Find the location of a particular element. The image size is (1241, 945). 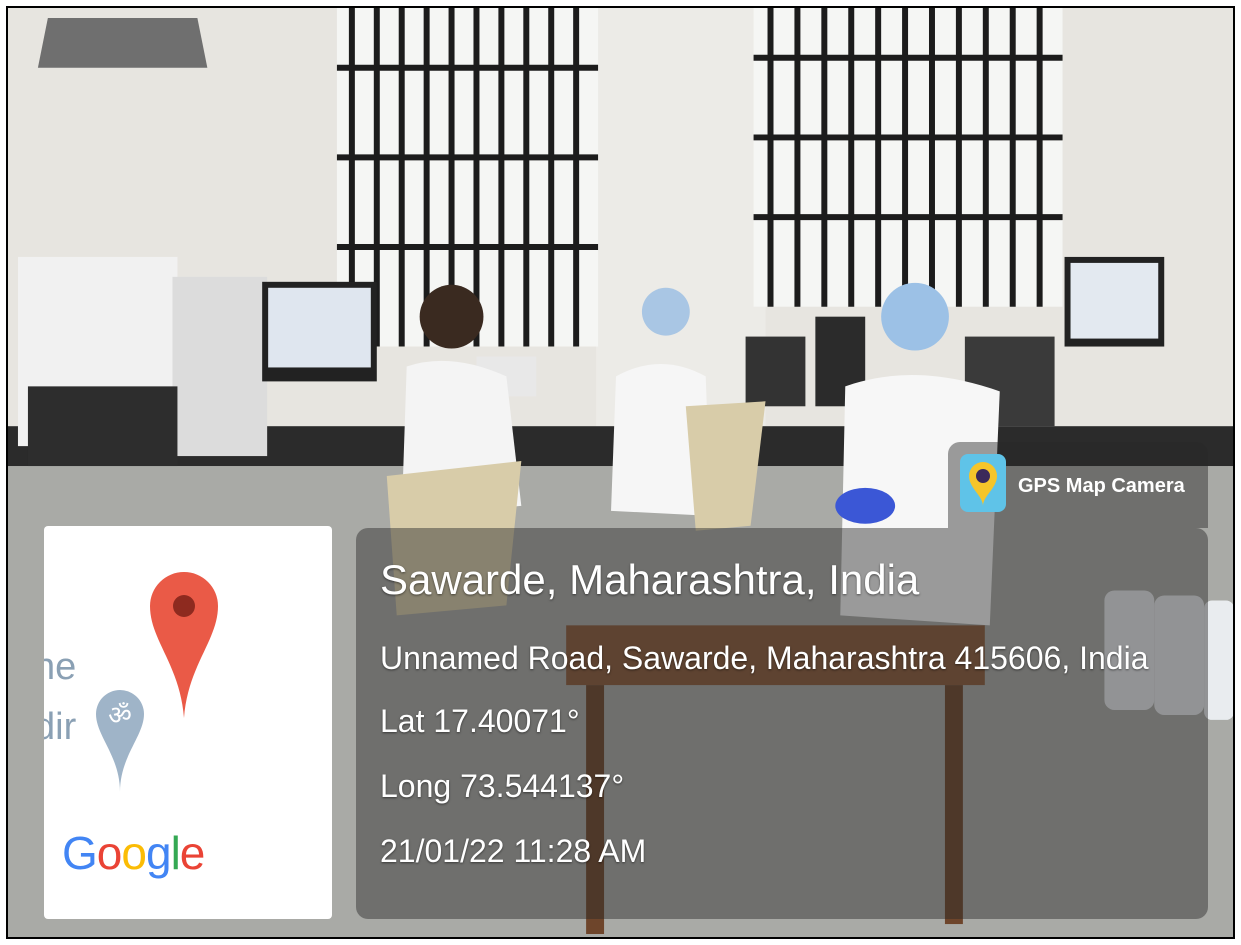

google-logo-letter: G is located at coordinates (80, 853).